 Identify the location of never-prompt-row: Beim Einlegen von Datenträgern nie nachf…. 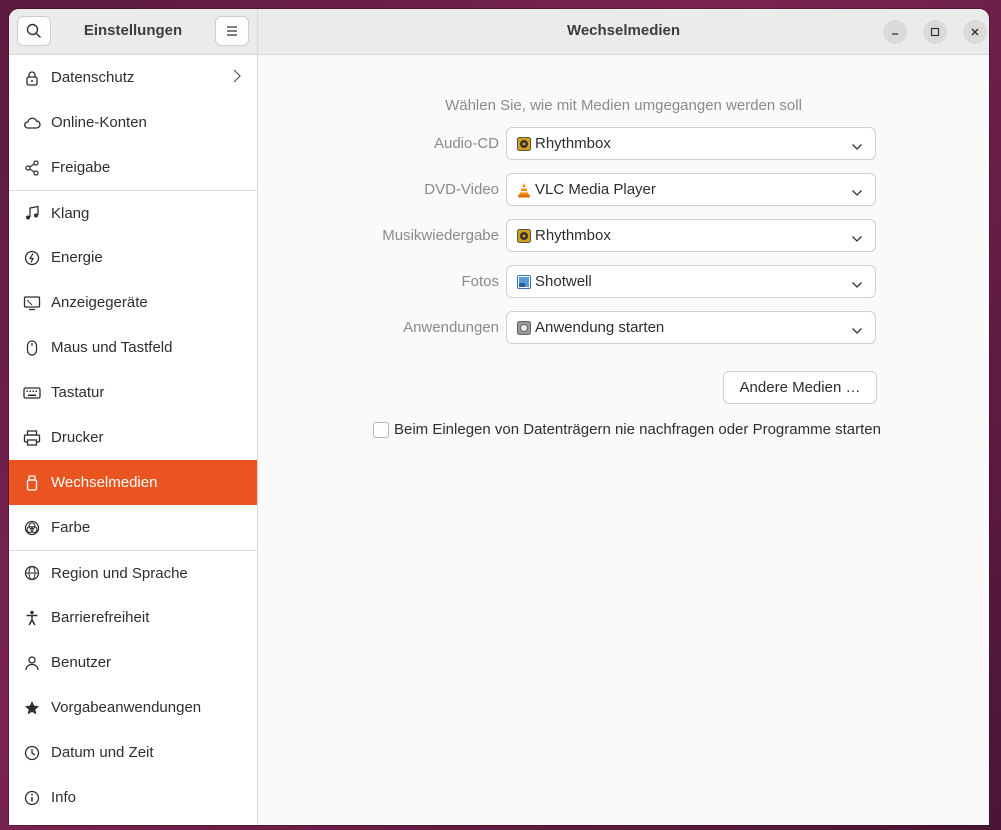
(627, 429).